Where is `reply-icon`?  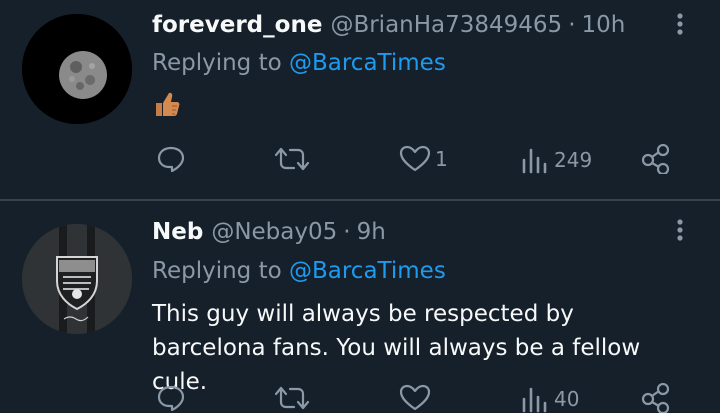
reply-icon is located at coordinates (171, 398).